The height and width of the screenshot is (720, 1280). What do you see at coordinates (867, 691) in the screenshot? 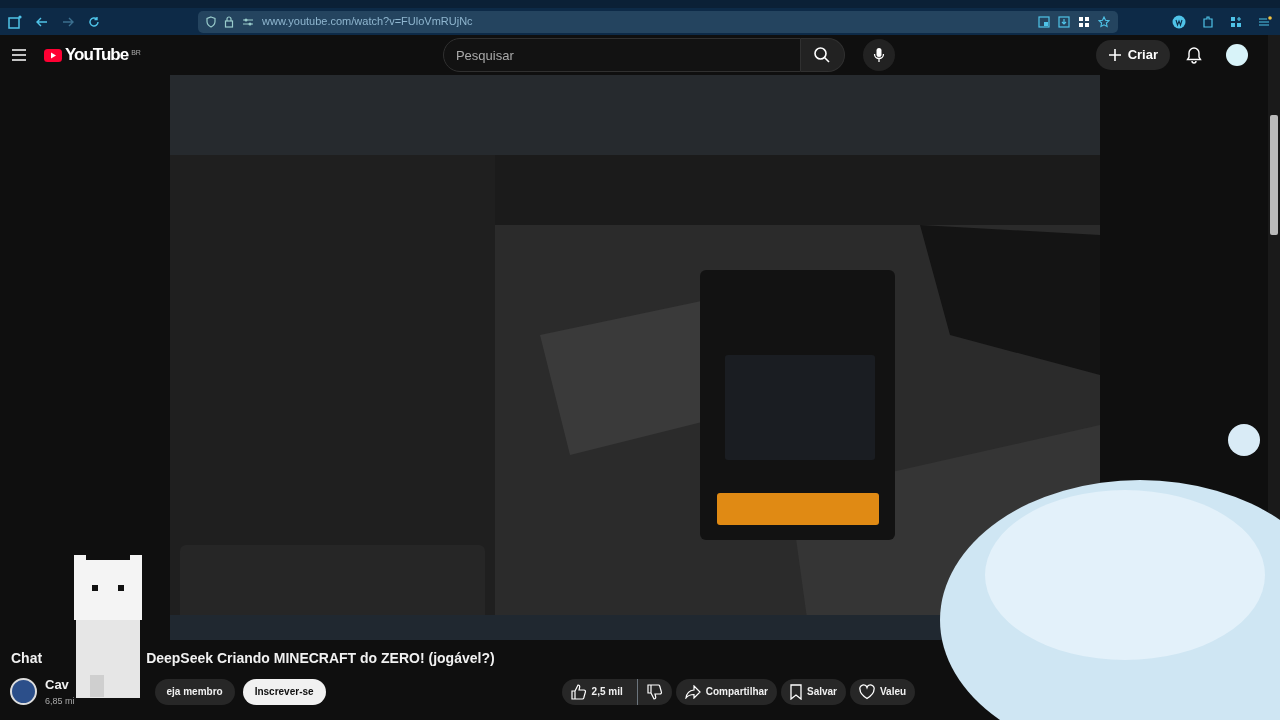
I see `heart-icon` at bounding box center [867, 691].